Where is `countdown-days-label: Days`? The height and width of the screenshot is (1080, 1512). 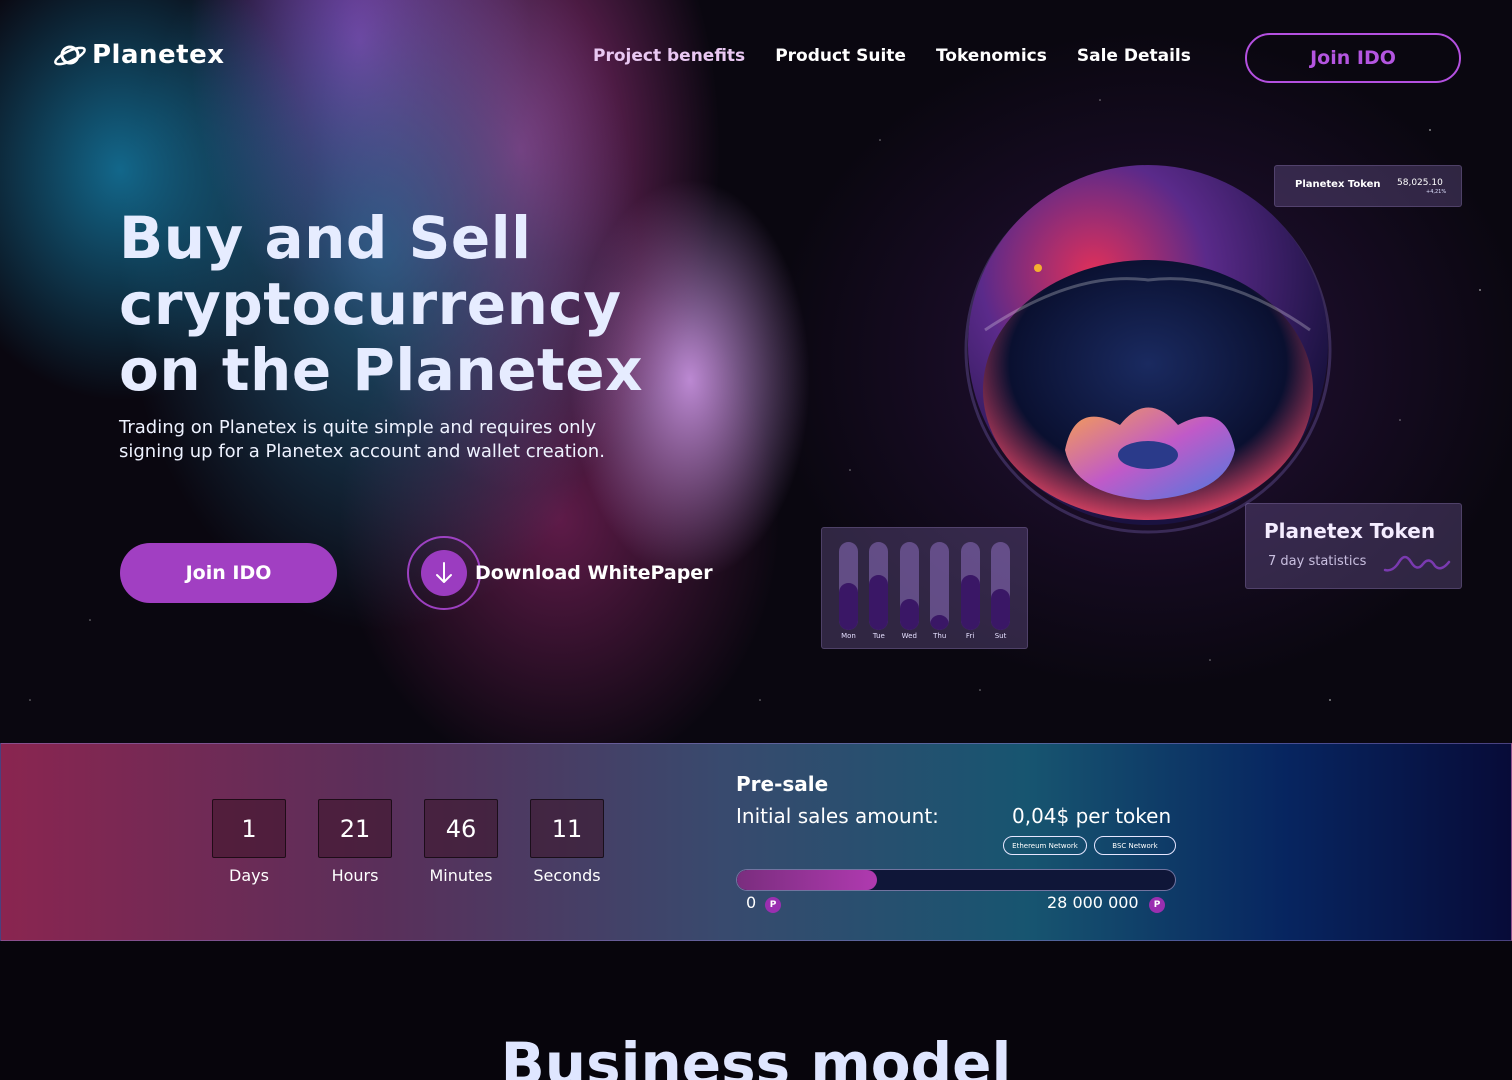
countdown-days-label: Days is located at coordinates (249, 875).